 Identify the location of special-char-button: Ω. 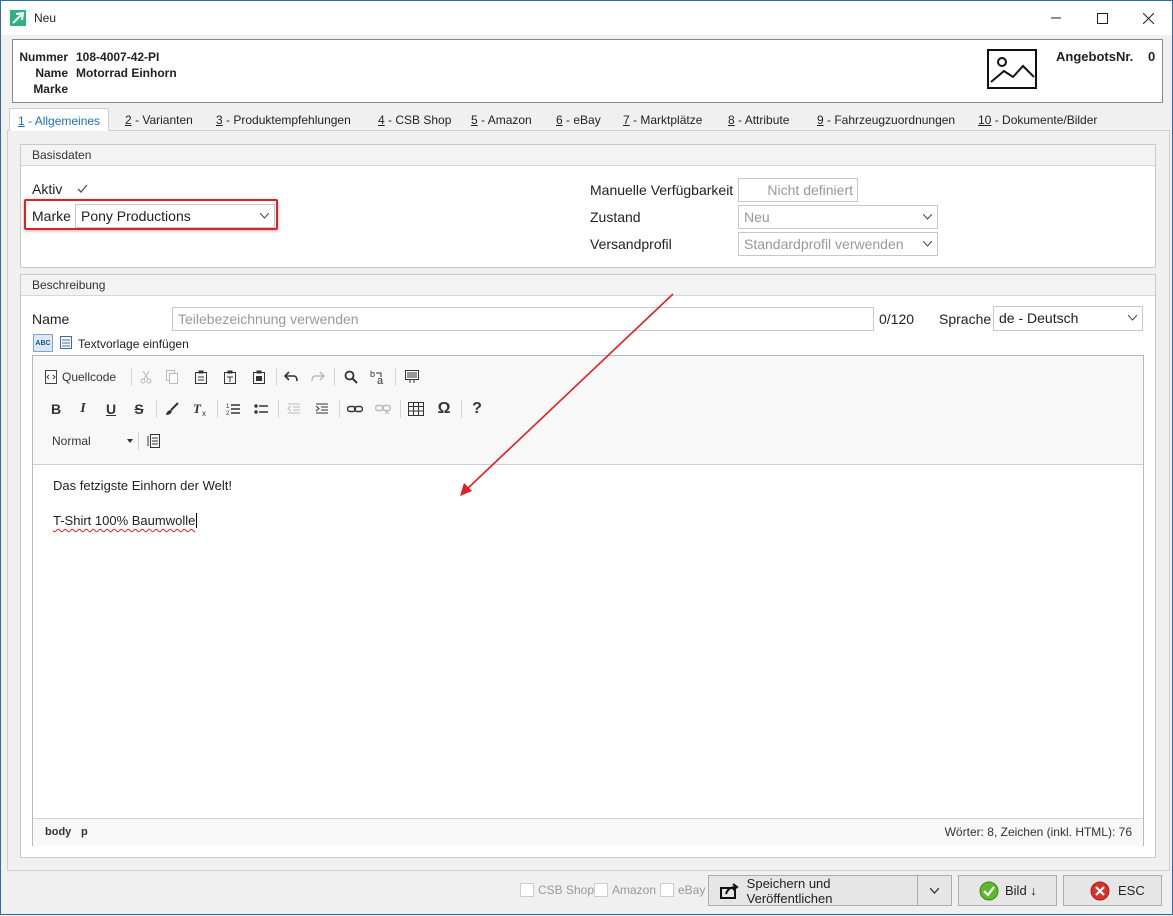
(444, 409).